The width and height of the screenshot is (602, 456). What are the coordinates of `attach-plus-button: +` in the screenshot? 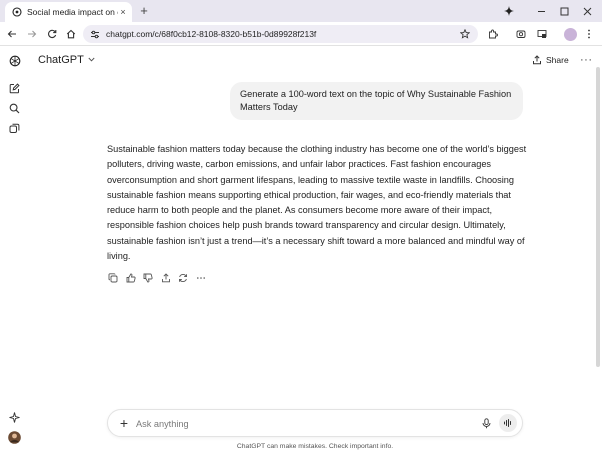 It's located at (124, 423).